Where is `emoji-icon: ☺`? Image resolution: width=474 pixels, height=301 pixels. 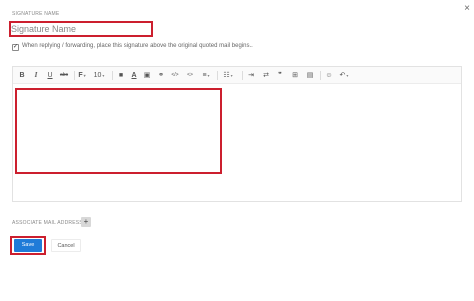
emoji-icon: ☺ is located at coordinates (329, 75).